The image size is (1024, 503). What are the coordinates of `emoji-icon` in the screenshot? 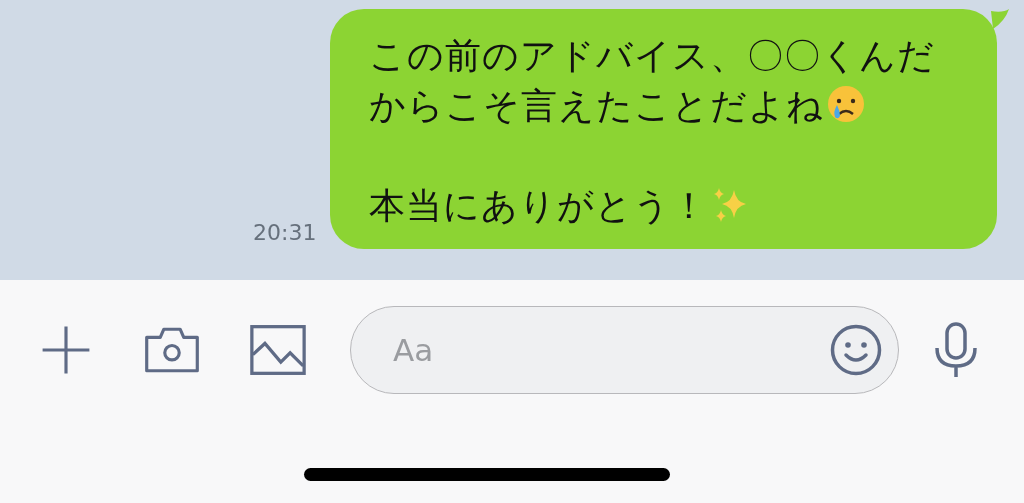 It's located at (856, 350).